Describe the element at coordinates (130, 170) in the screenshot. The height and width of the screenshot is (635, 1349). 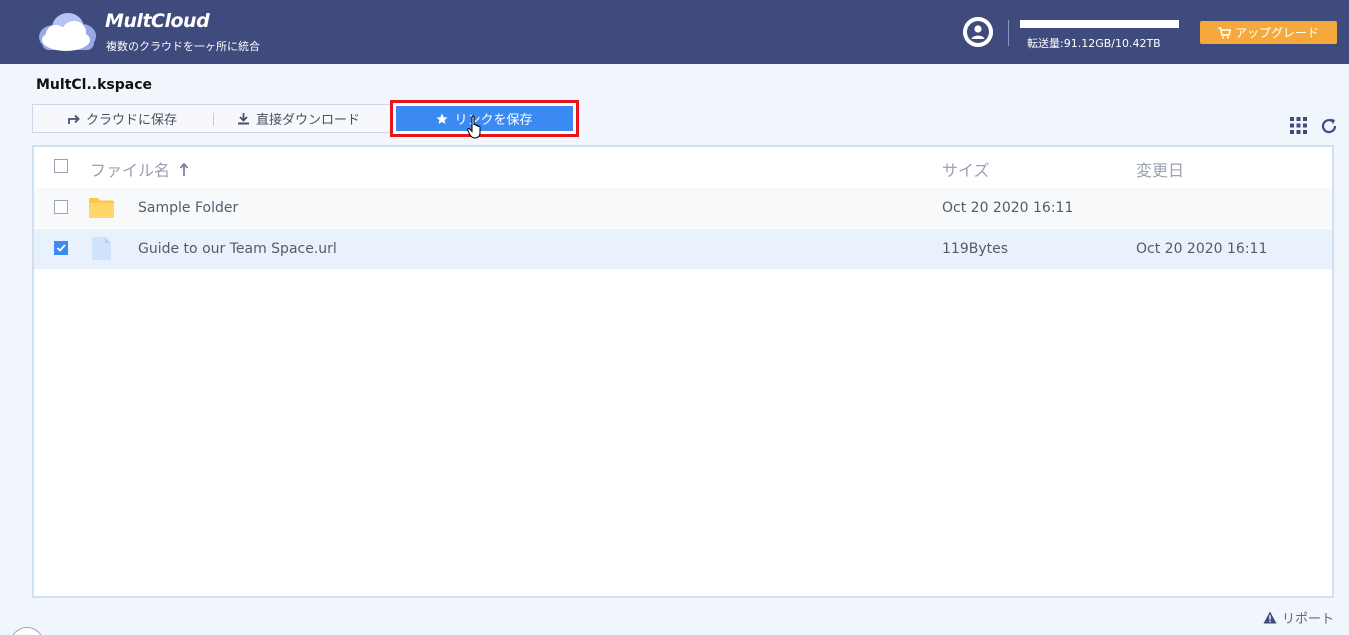
I see `column-name-label: ファイル名` at that location.